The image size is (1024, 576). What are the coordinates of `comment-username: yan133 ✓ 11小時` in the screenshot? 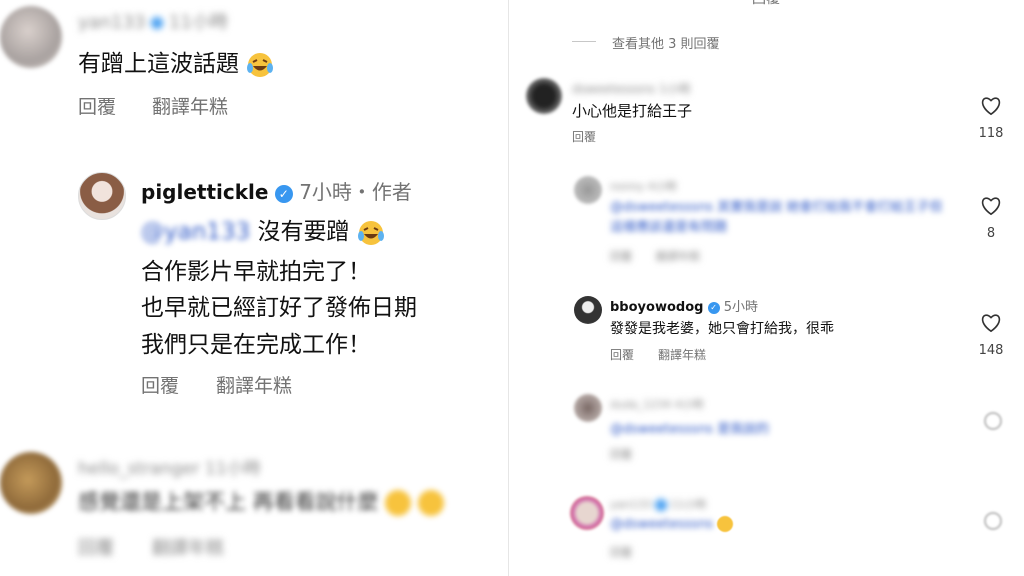 It's located at (153, 21).